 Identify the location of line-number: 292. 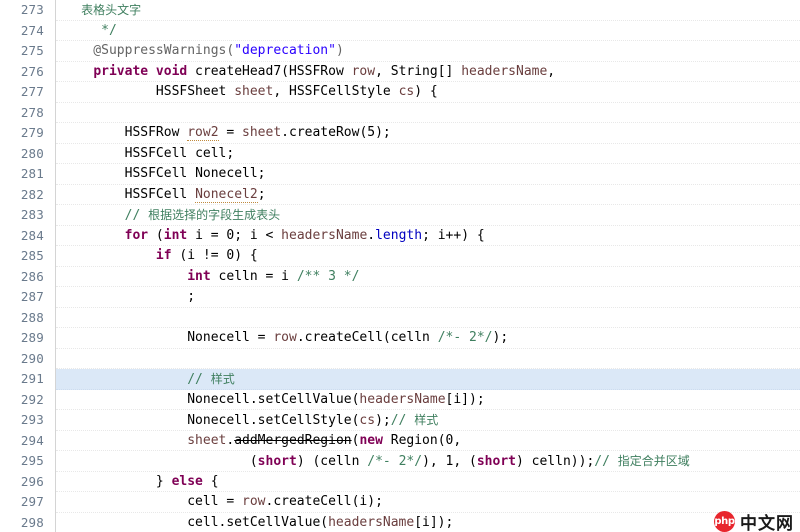
(32, 399).